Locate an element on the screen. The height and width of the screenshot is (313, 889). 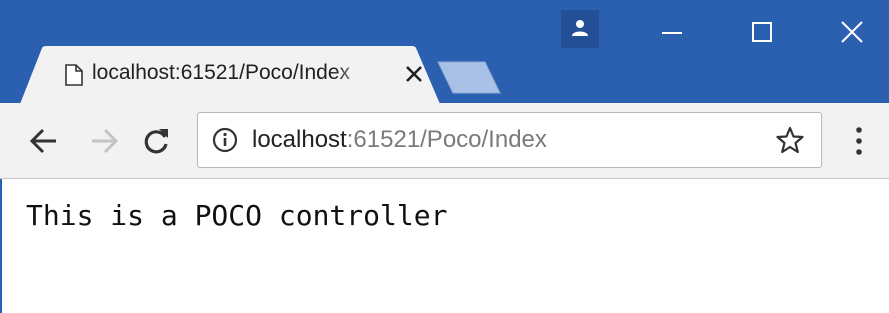
back-arrow-icon is located at coordinates (42, 141).